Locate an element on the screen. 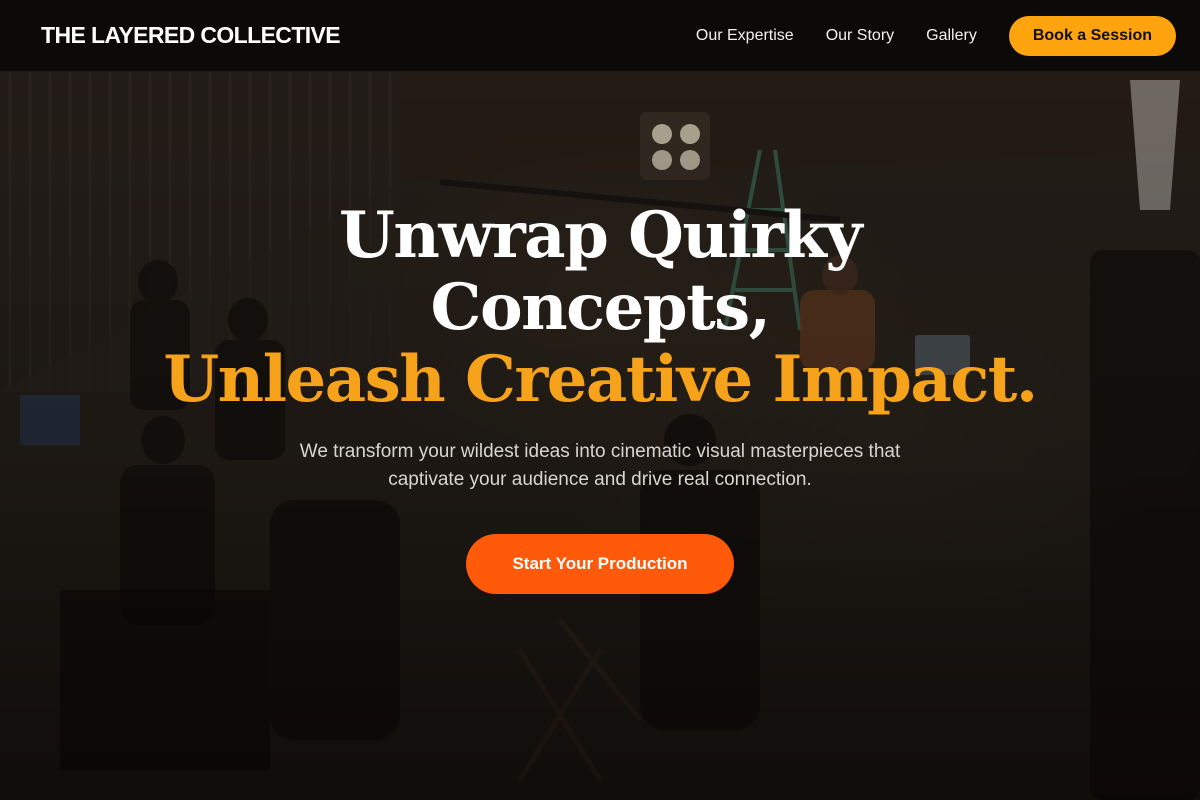  headline-line-2: Concepts, is located at coordinates (600, 307).